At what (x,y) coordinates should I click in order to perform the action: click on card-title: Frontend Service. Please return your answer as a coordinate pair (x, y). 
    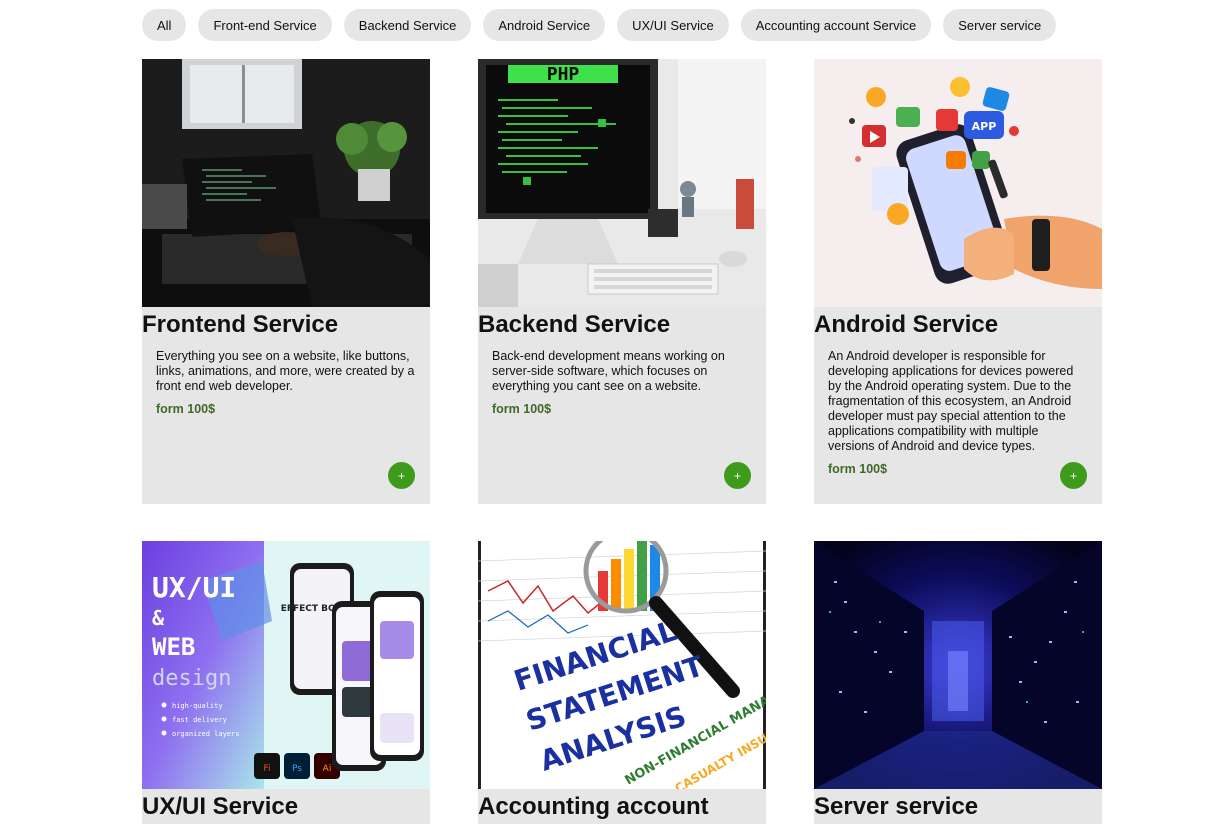
    Looking at the image, I should click on (240, 324).